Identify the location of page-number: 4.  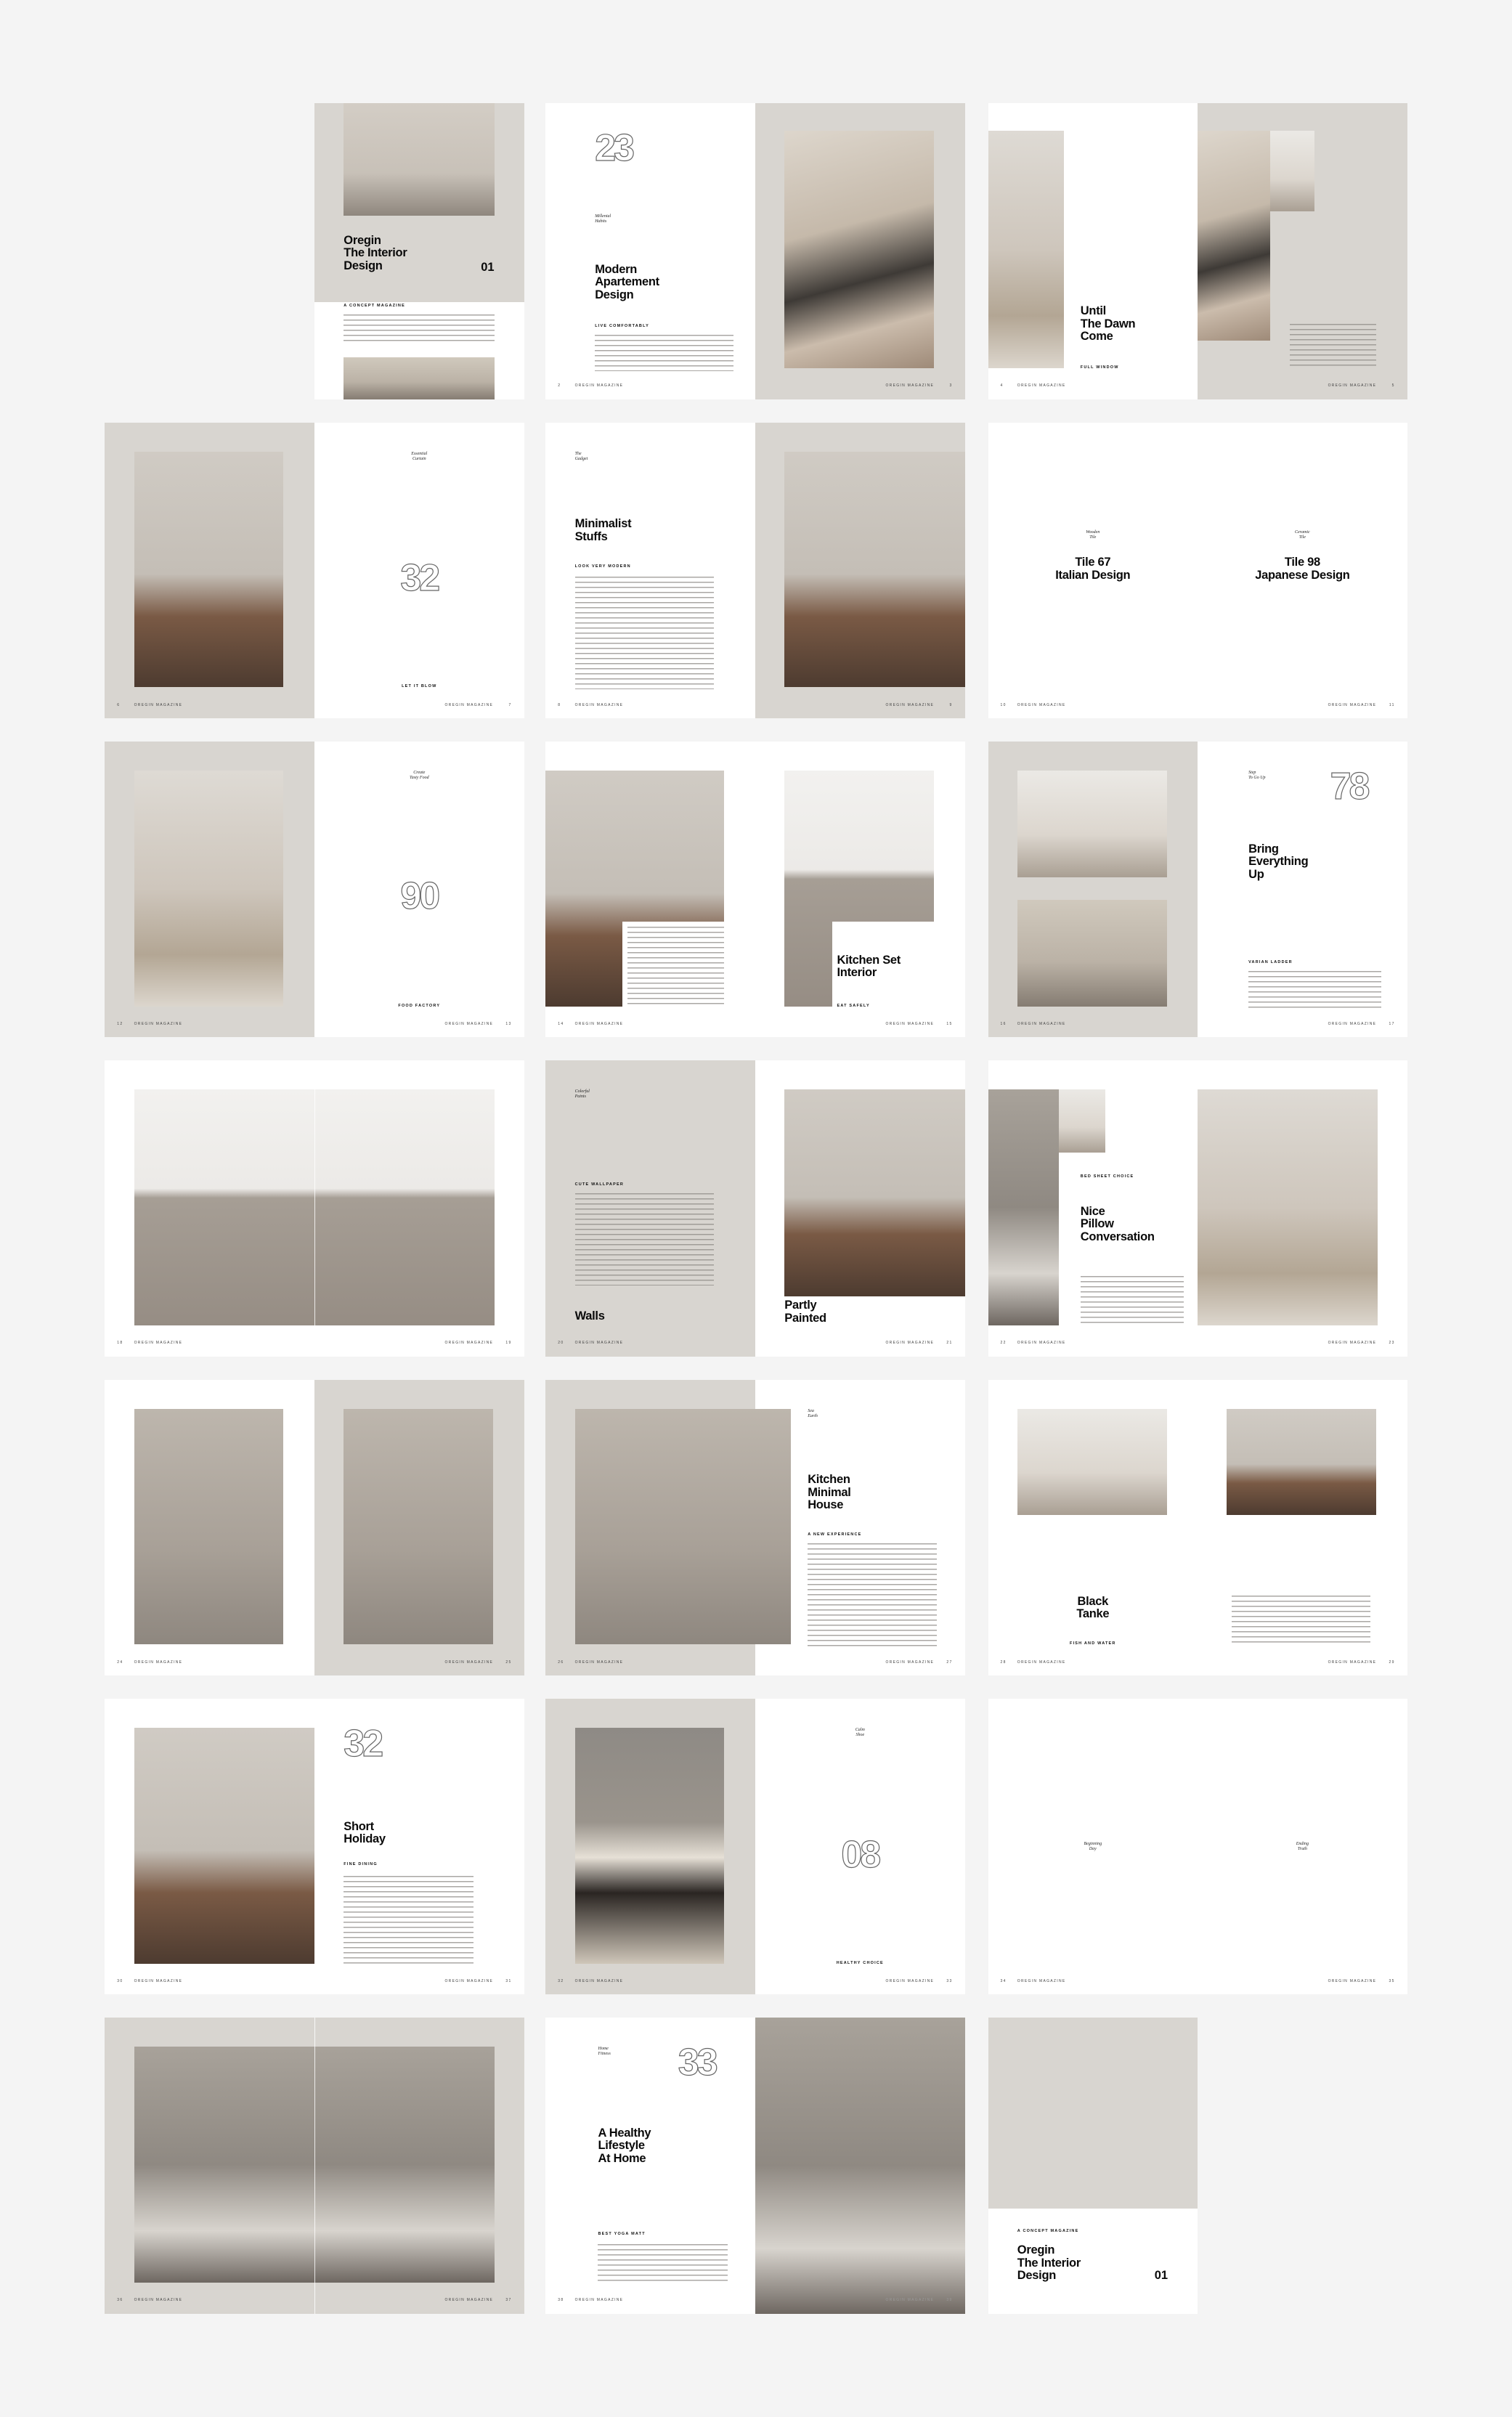
(1002, 386).